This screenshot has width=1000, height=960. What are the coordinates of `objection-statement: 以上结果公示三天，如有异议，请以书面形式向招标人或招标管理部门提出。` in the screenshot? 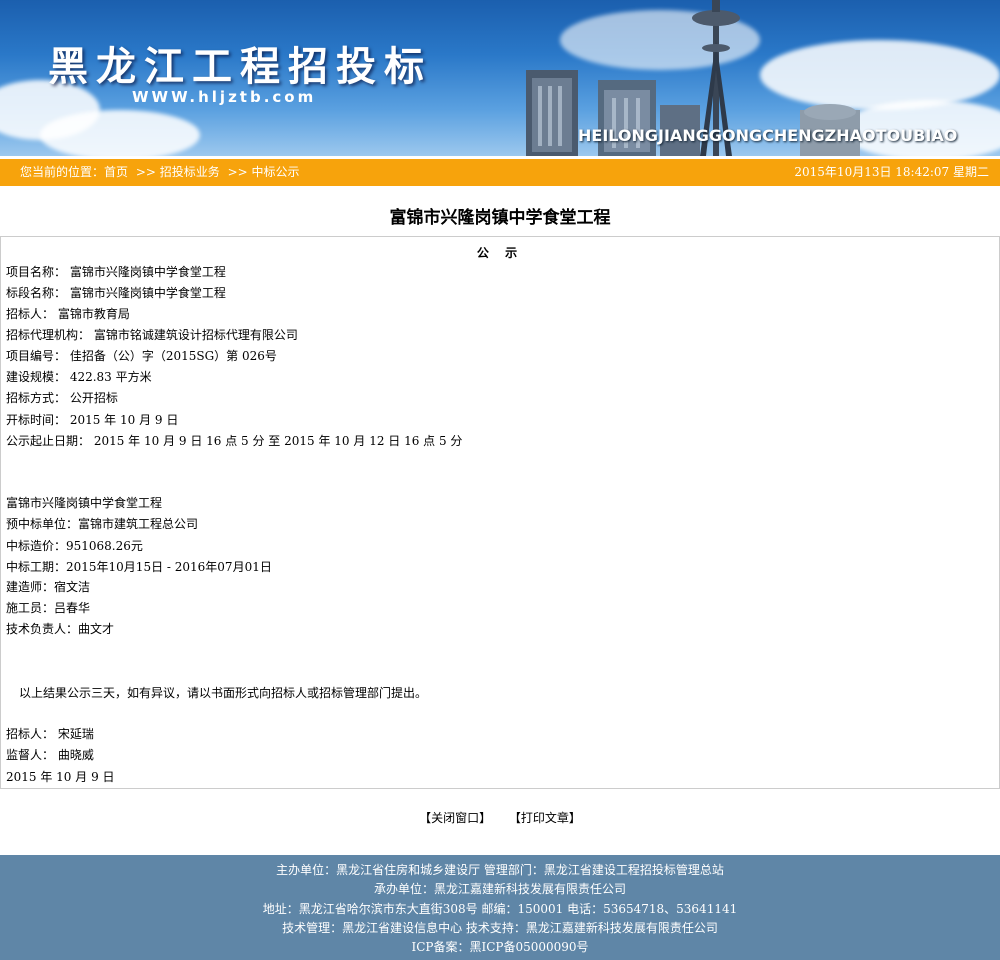 It's located at (223, 693).